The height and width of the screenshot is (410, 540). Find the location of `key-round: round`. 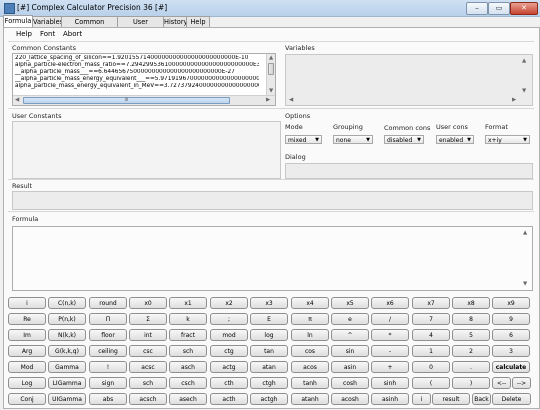

key-round: round is located at coordinates (108, 303).